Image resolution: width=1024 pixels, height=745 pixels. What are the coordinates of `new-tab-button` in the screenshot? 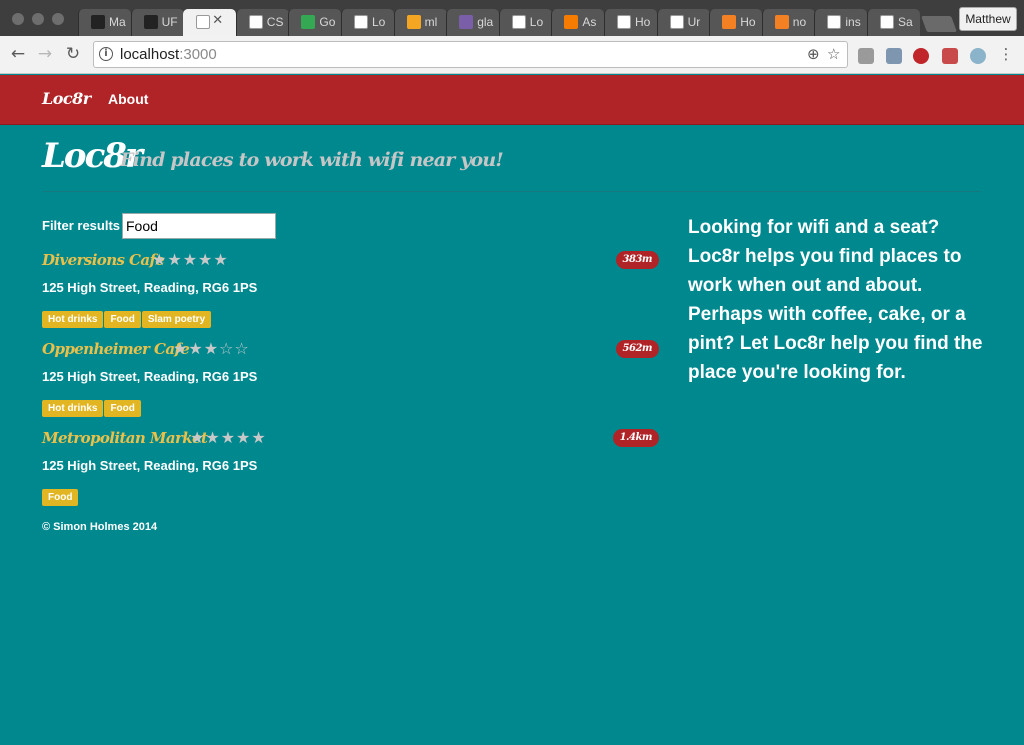 It's located at (939, 24).